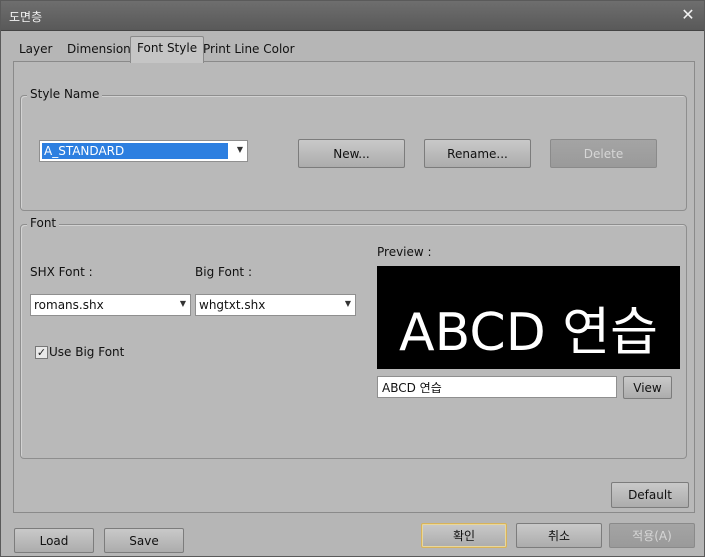 This screenshot has height=557, width=705. What do you see at coordinates (54, 540) in the screenshot?
I see `load-button: Load` at bounding box center [54, 540].